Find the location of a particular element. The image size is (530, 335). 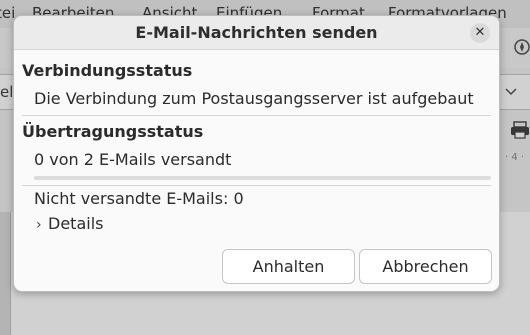

close-icon: ✕ is located at coordinates (480, 32).